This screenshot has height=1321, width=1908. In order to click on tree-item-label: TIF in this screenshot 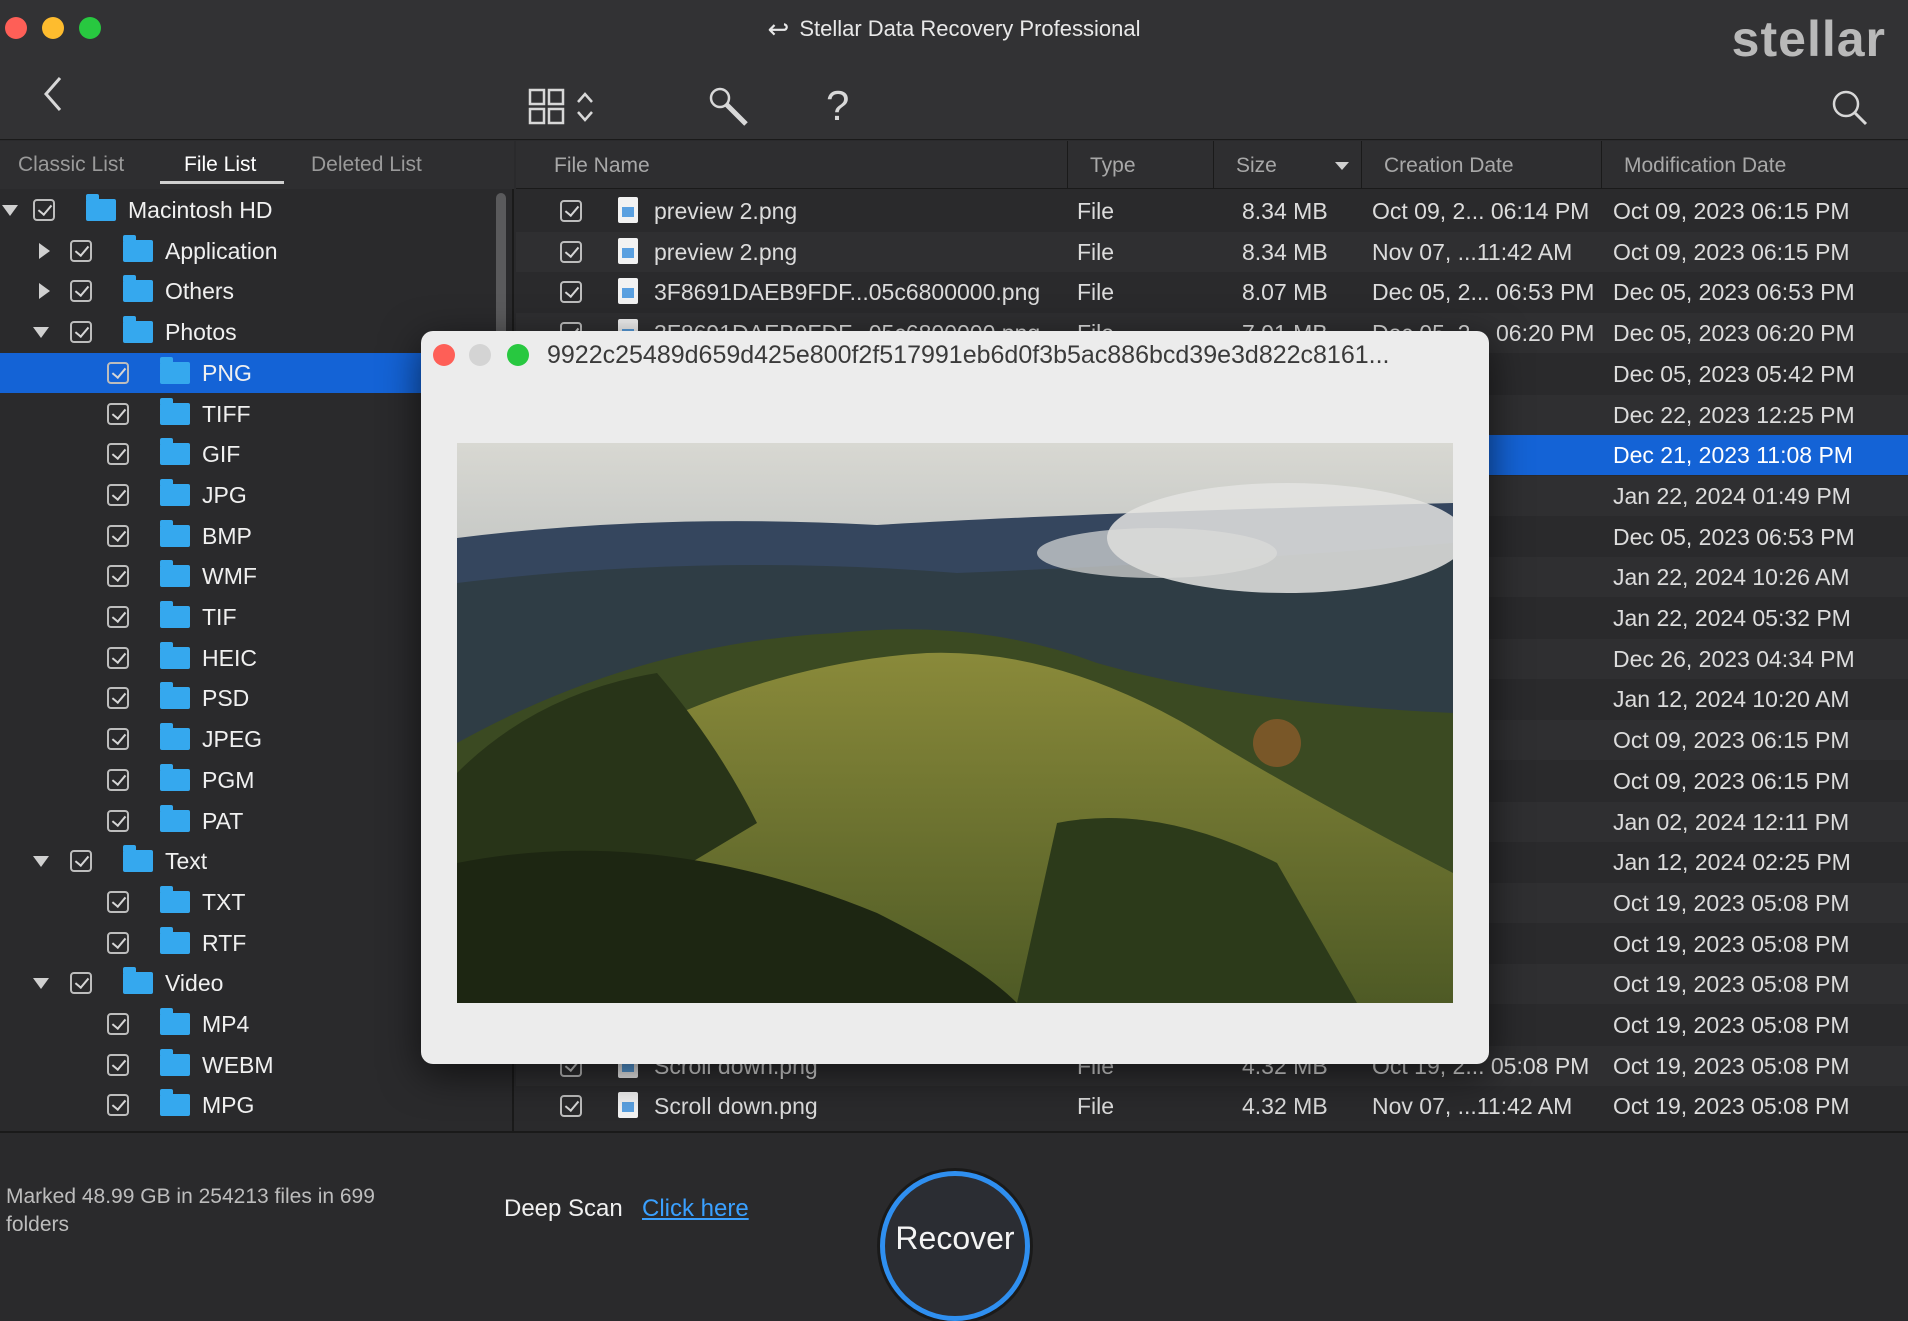, I will do `click(219, 617)`.